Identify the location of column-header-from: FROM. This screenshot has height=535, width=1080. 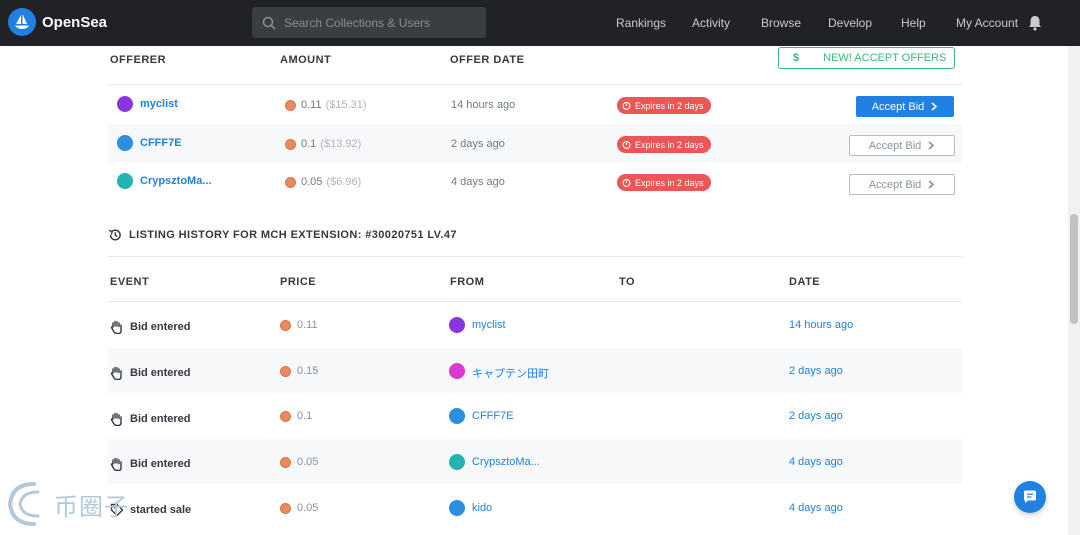
(467, 282).